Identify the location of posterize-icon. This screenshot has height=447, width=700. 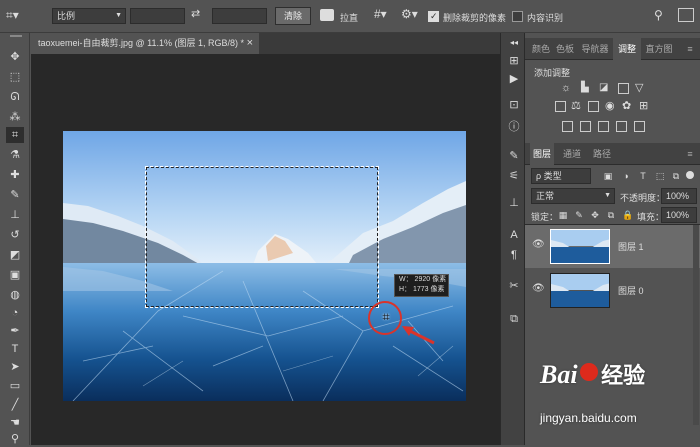
(585, 126).